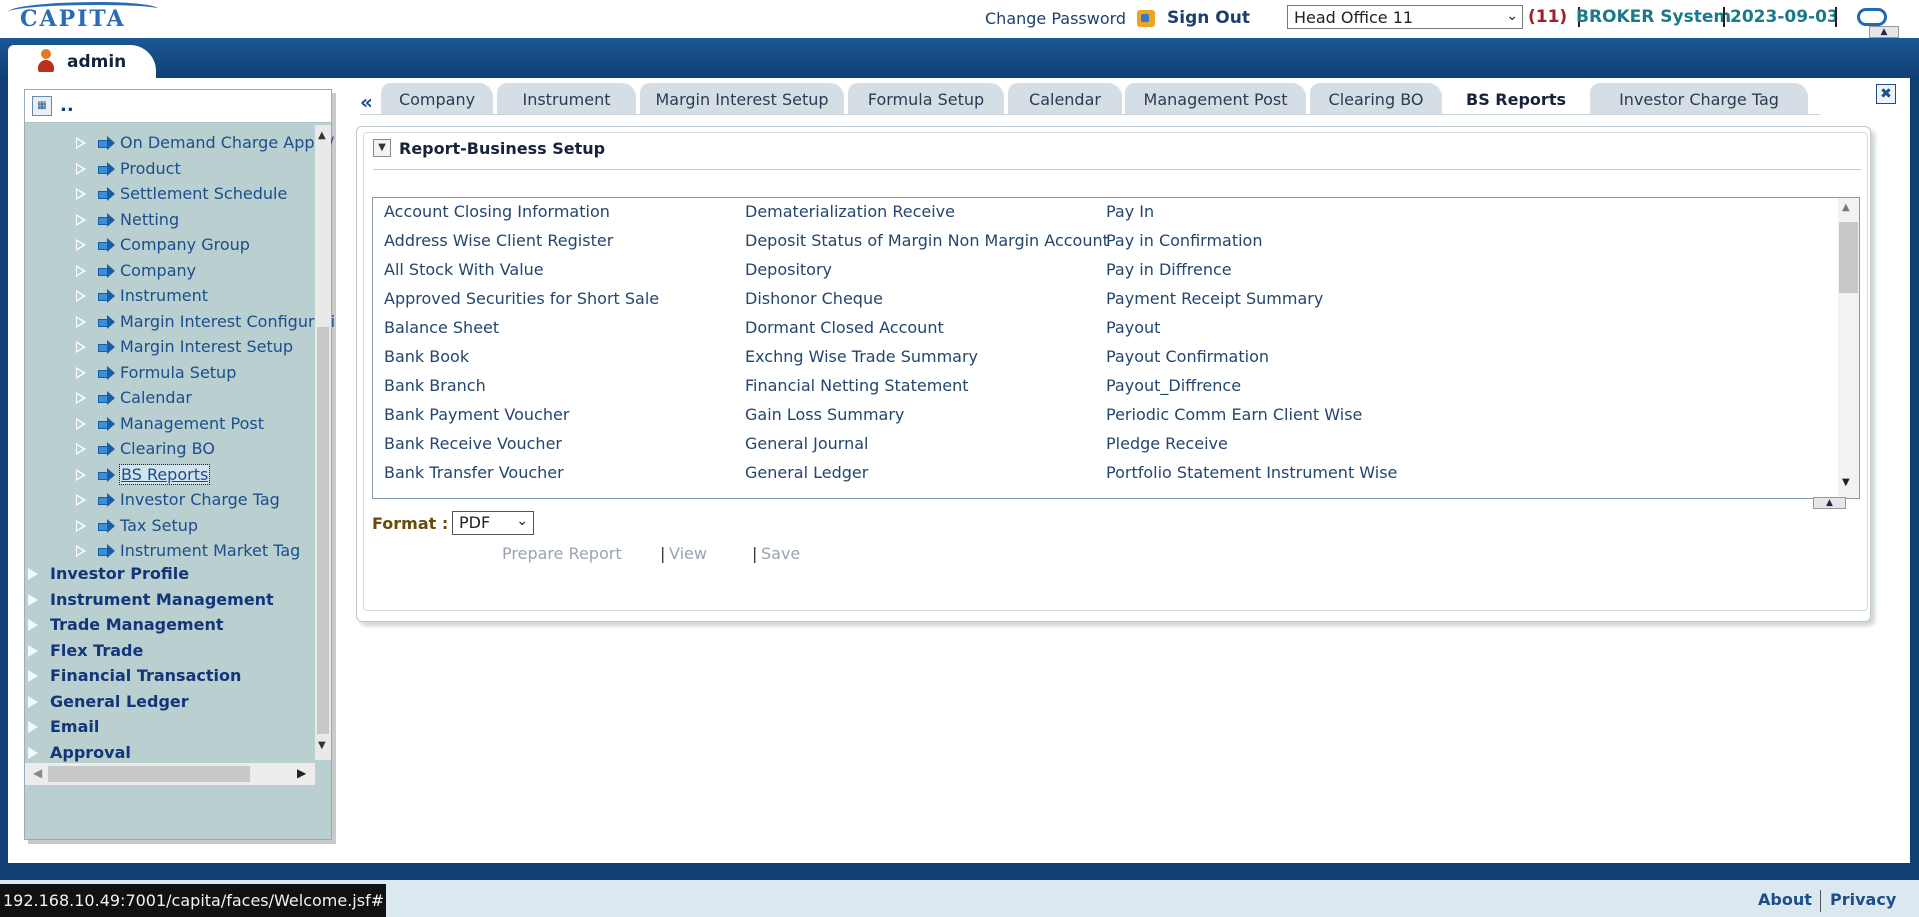 Image resolution: width=1919 pixels, height=917 pixels. What do you see at coordinates (158, 270) in the screenshot?
I see `tree-item: Company` at bounding box center [158, 270].